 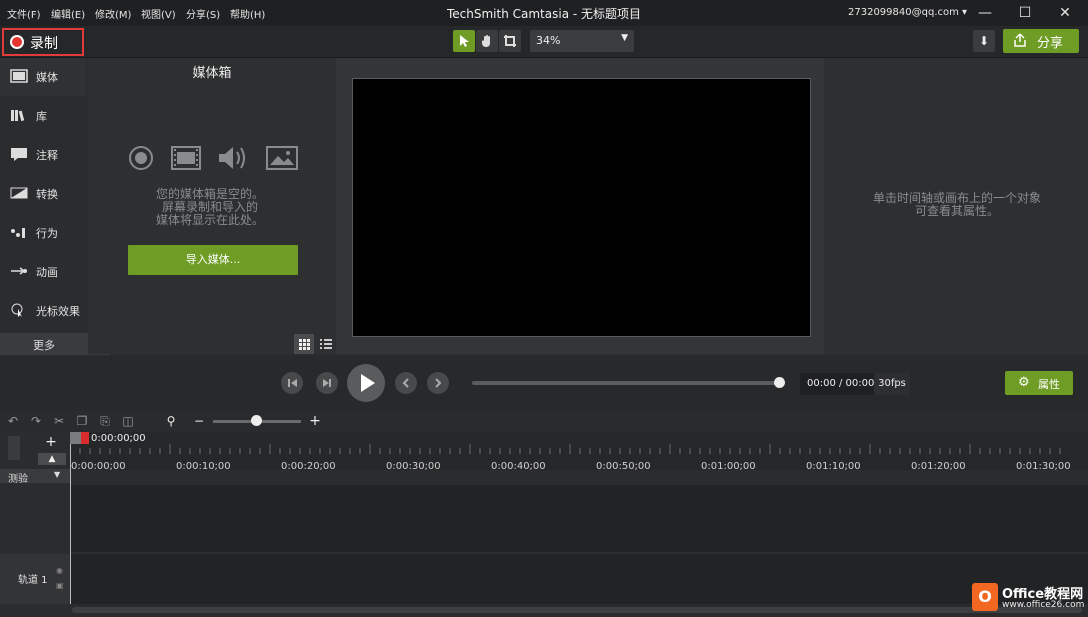 I want to click on playhead-time: 0:00:00;00, so click(x=118, y=438).